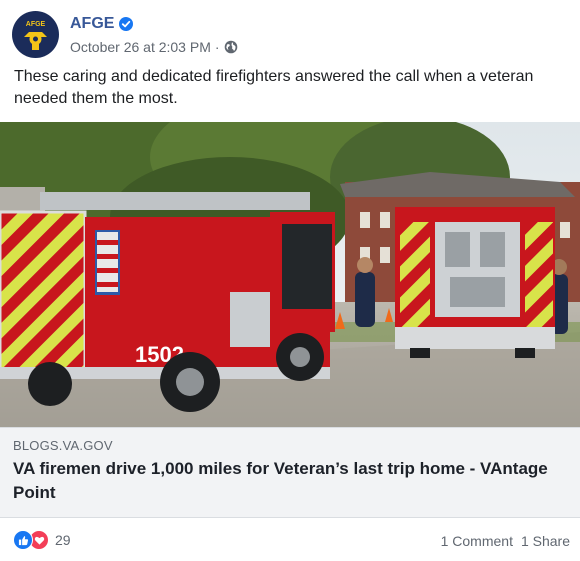  I want to click on post-footer: 29 1 Comment 1 Share, so click(290, 539).